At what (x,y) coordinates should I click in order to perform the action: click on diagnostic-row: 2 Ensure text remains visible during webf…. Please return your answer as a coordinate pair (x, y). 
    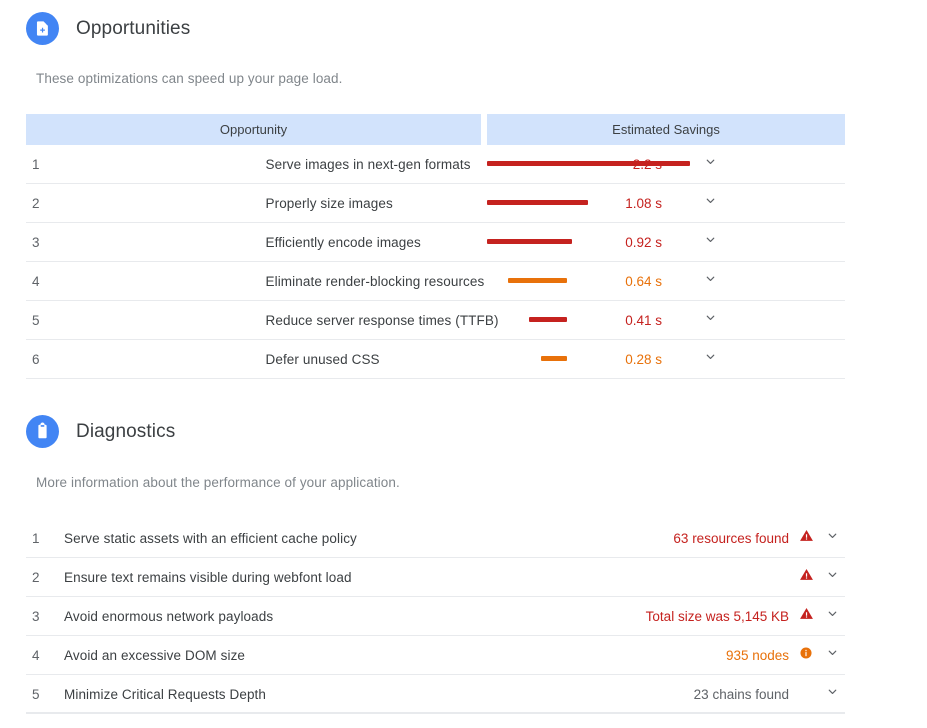
    Looking at the image, I should click on (435, 577).